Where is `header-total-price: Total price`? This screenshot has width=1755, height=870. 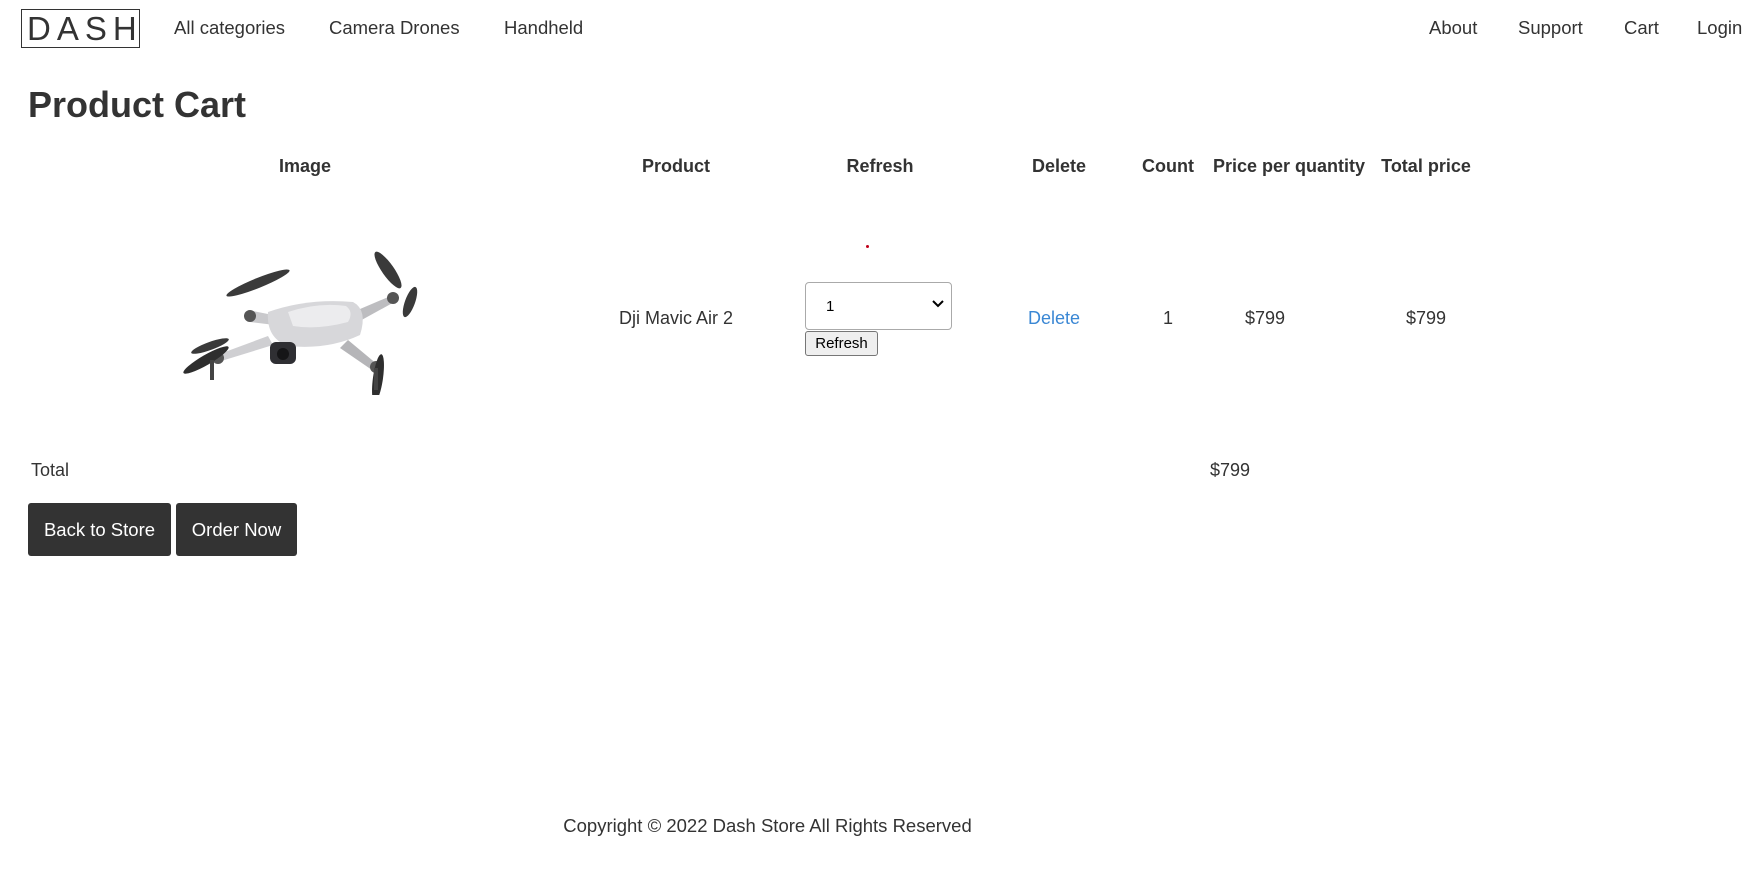
header-total-price: Total price is located at coordinates (1426, 166).